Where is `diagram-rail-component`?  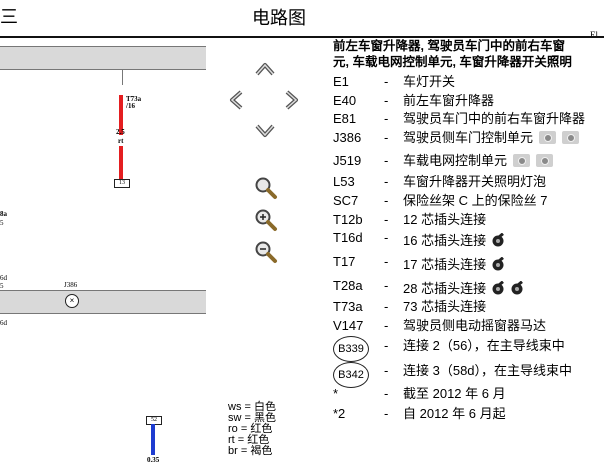
diagram-rail-component is located at coordinates (103, 302).